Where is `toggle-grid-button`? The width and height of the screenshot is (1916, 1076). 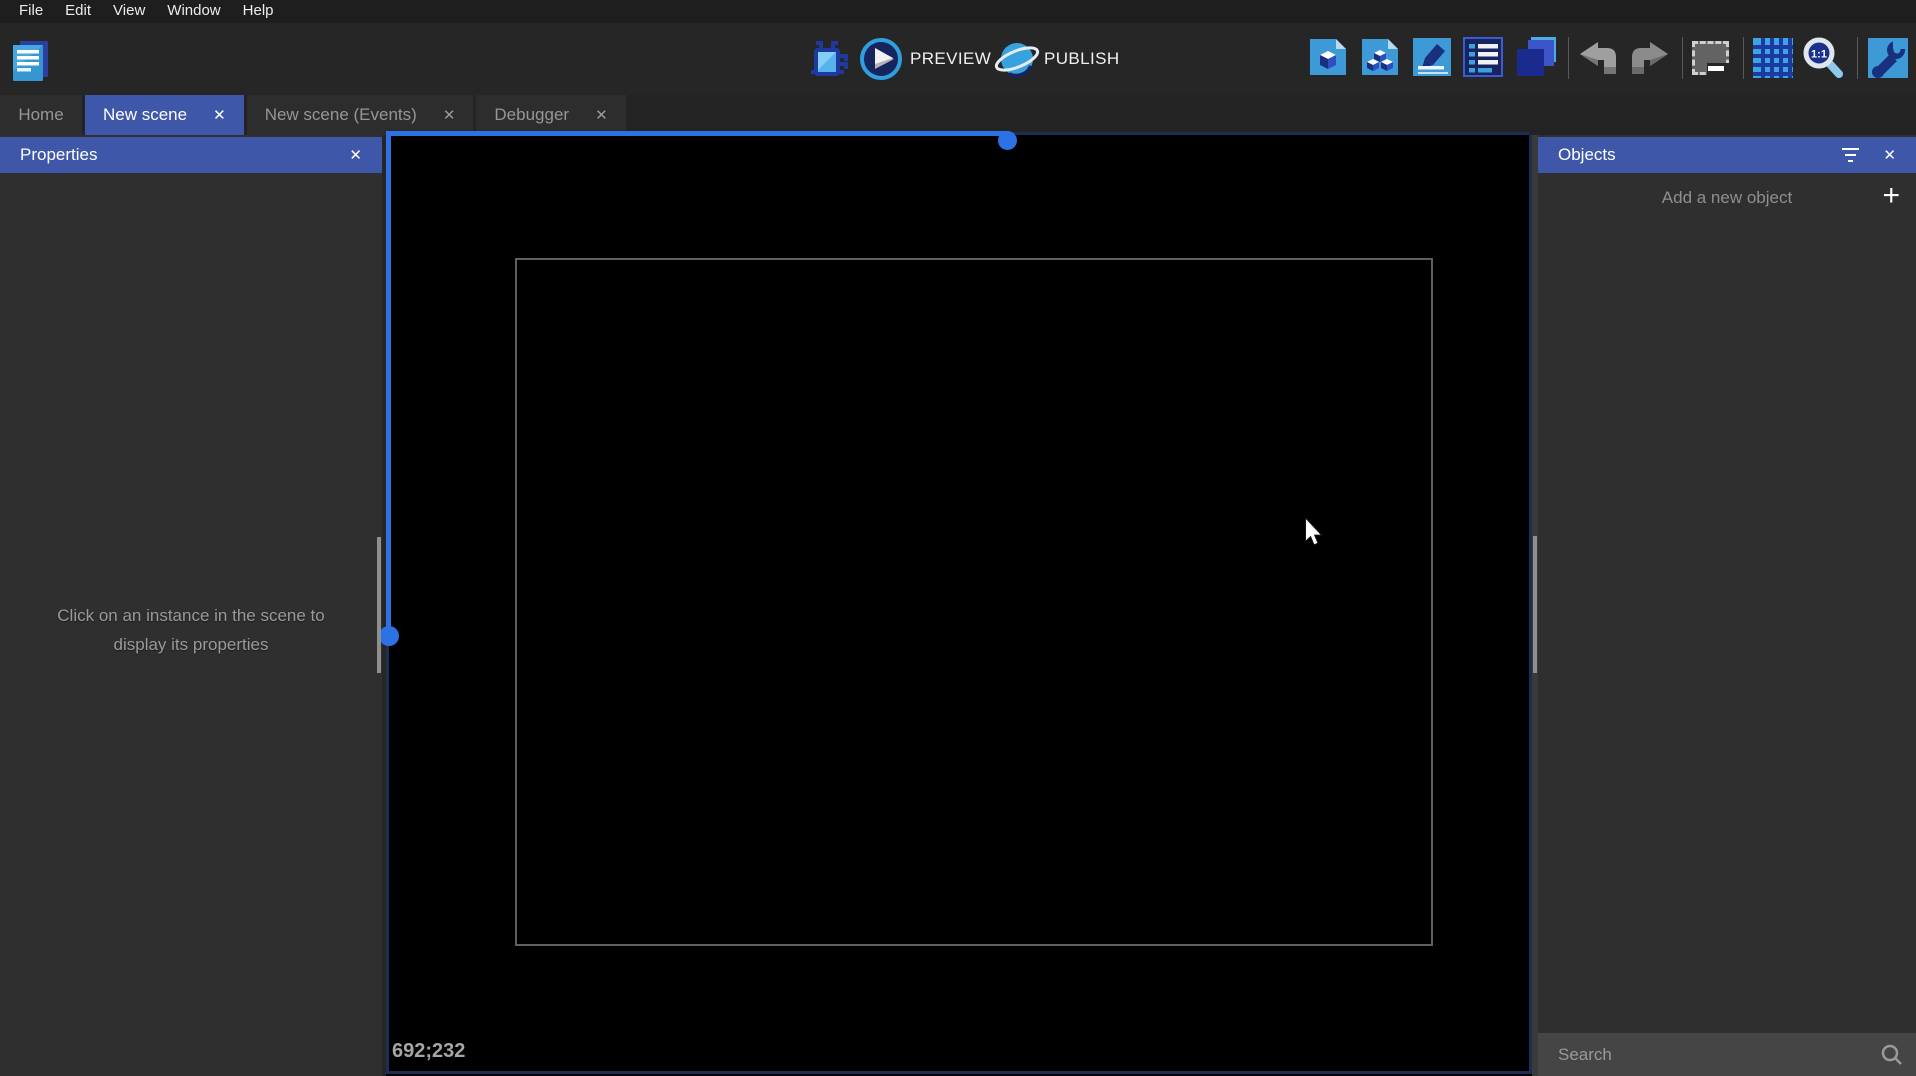 toggle-grid-button is located at coordinates (1773, 58).